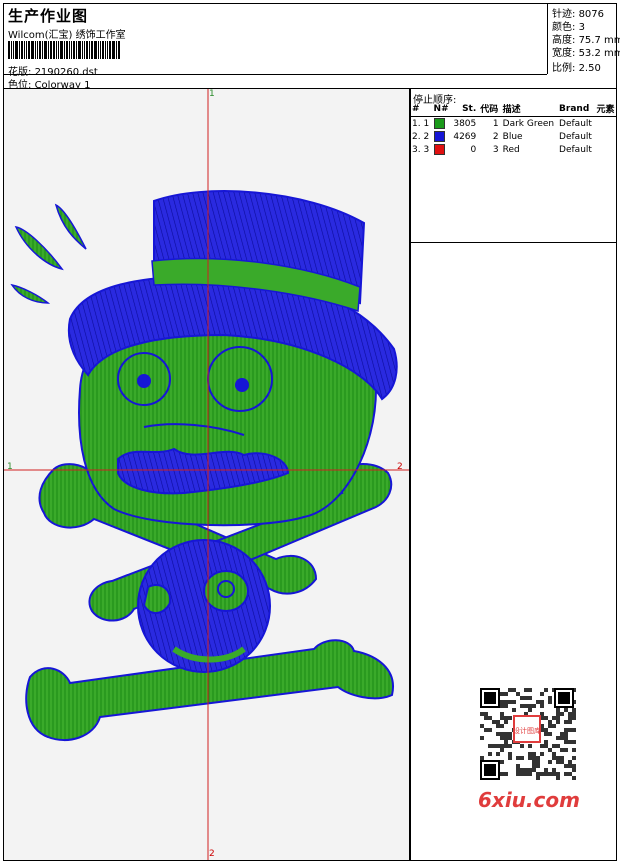 The image size is (620, 861). Describe the element at coordinates (513, 242) in the screenshot. I see `table-divider` at that location.